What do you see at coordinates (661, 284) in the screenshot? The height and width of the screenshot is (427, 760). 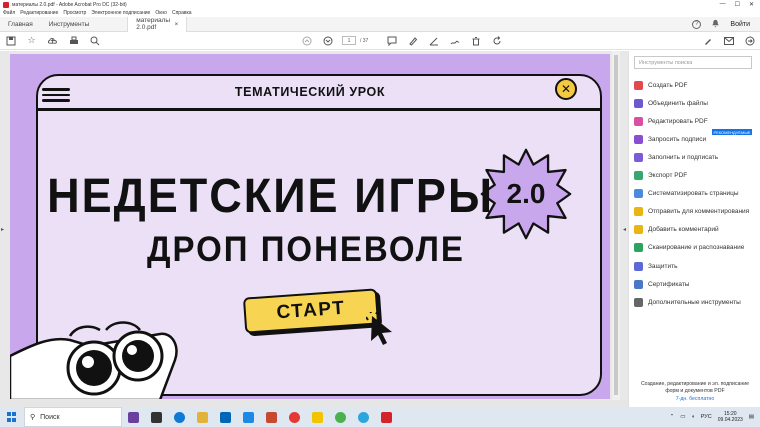 I see `tool-certificates: Сертификаты` at bounding box center [661, 284].